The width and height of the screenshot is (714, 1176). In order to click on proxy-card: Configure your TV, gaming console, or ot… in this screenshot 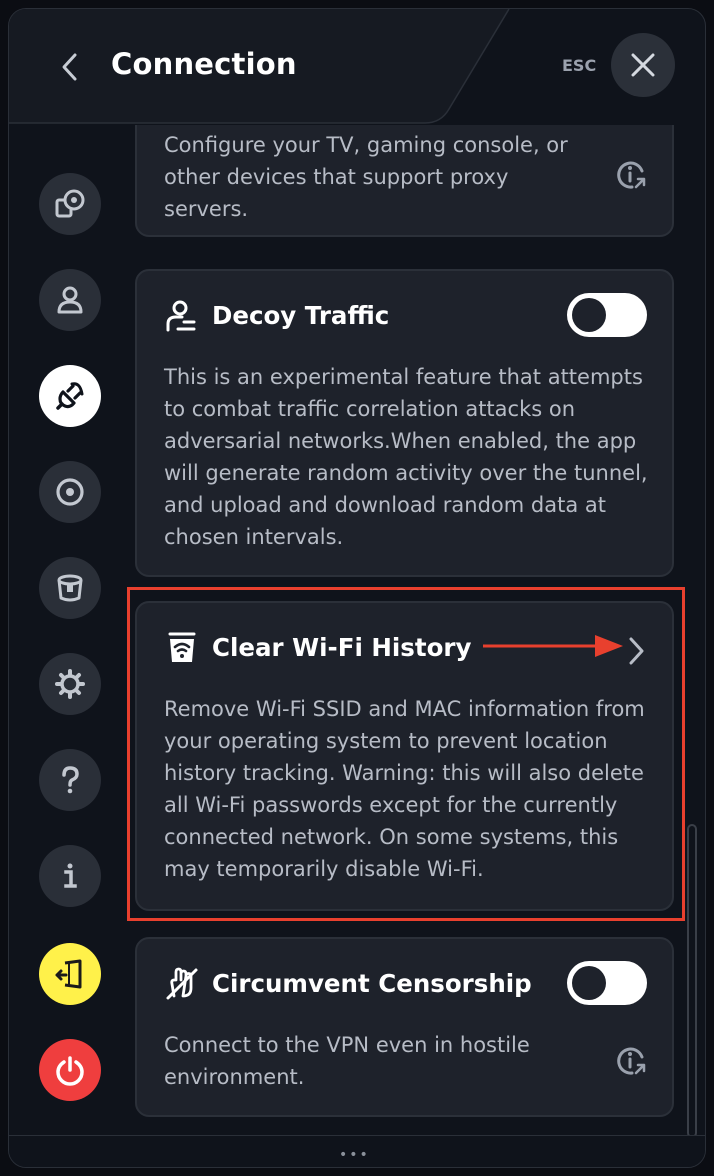, I will do `click(404, 181)`.